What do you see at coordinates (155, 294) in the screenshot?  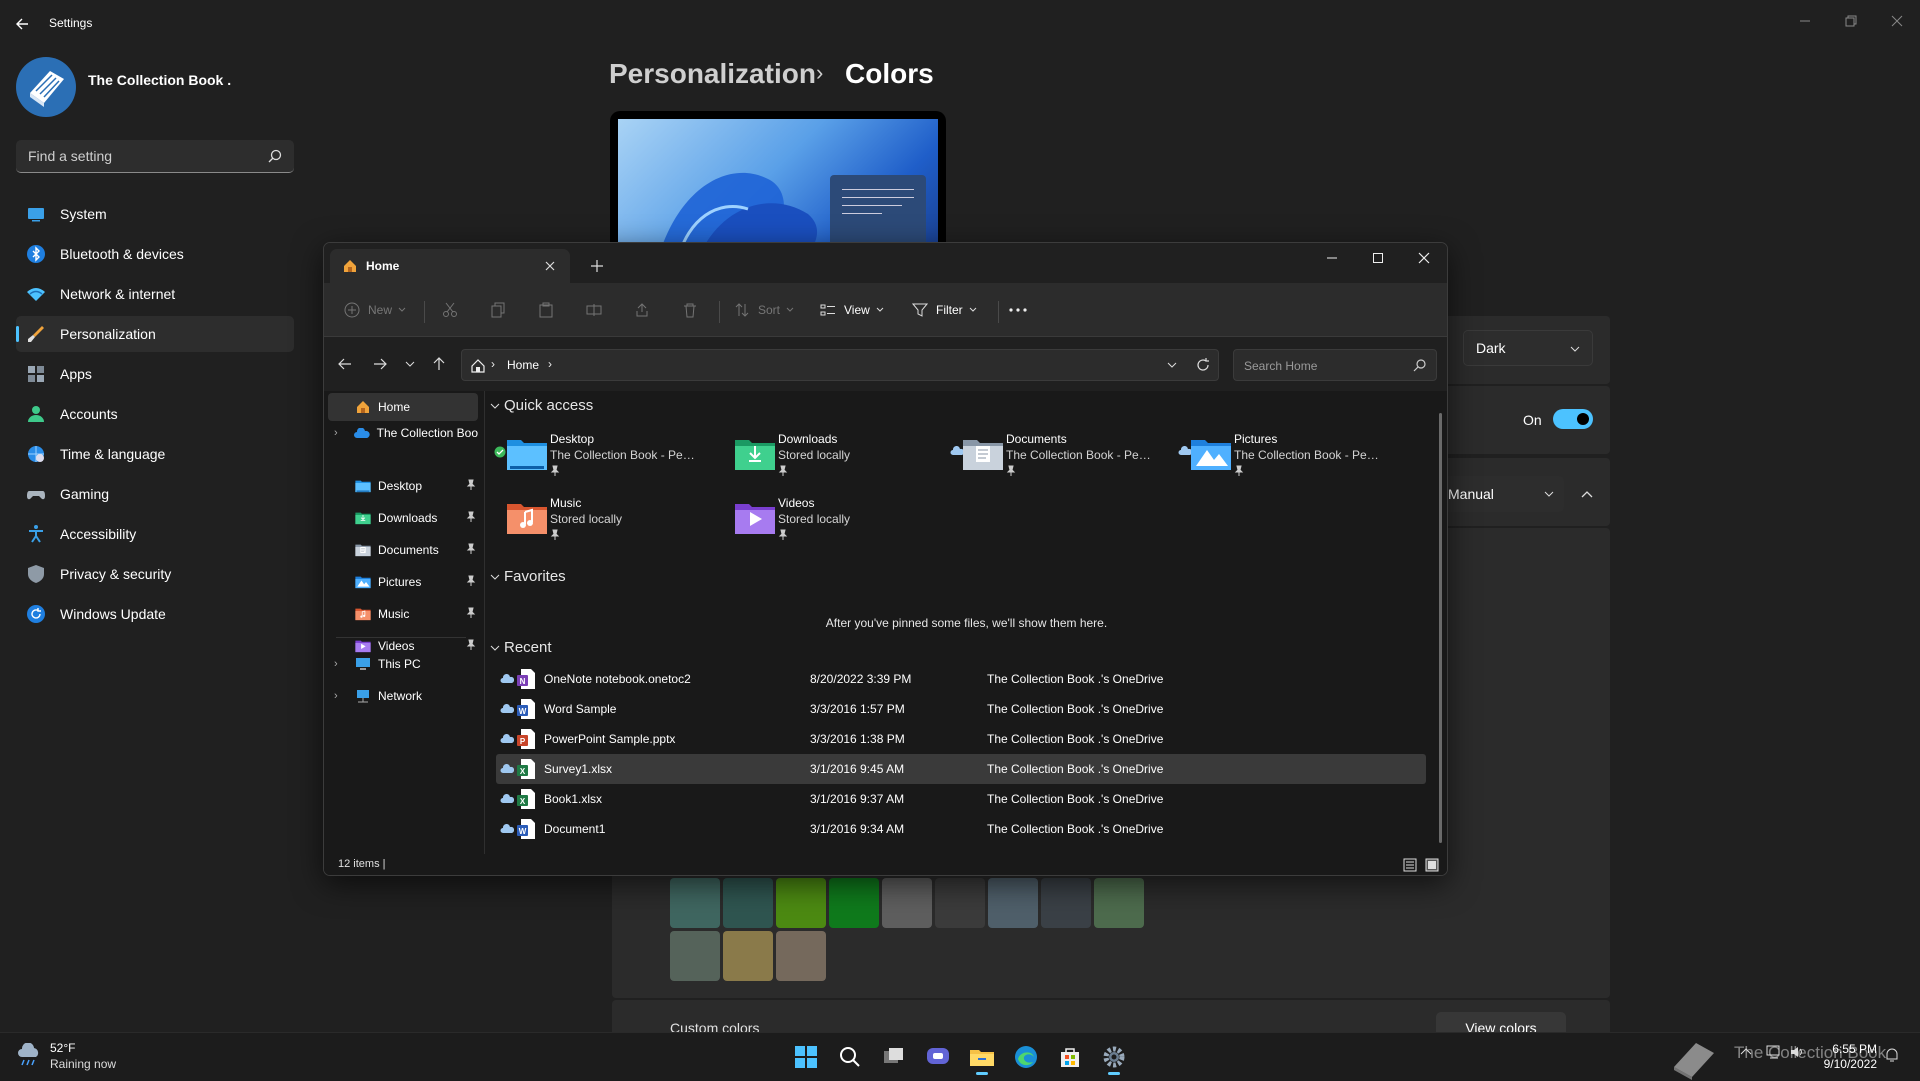 I see `nav-item-network-internet: Network & internet` at bounding box center [155, 294].